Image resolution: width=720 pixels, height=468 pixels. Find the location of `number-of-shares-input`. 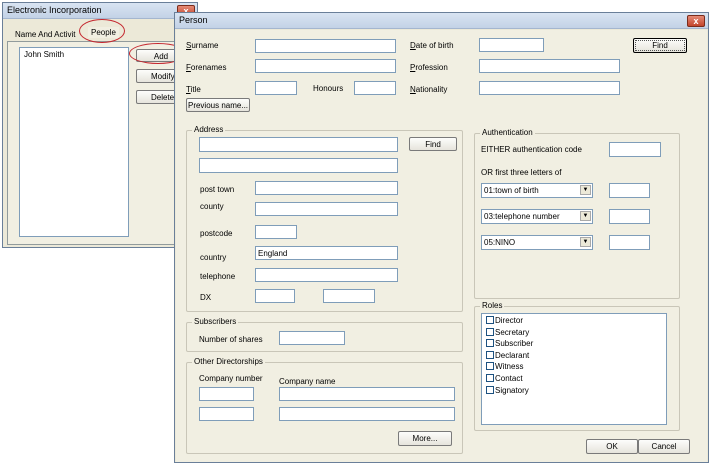

number-of-shares-input is located at coordinates (312, 338).